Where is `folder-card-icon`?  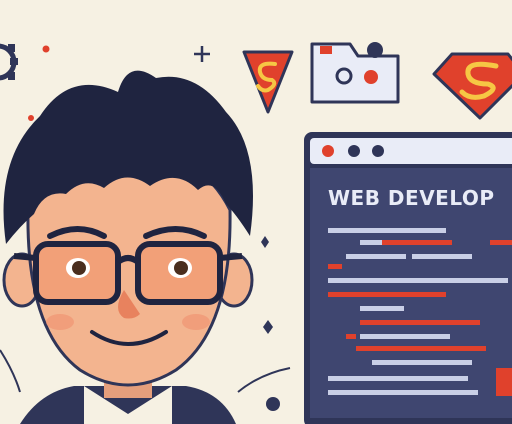 folder-card-icon is located at coordinates (355, 73).